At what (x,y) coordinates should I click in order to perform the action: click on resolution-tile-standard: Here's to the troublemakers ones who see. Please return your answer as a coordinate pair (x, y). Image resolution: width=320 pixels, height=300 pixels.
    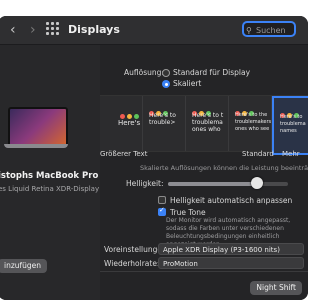
    Looking at the image, I should click on (250, 123).